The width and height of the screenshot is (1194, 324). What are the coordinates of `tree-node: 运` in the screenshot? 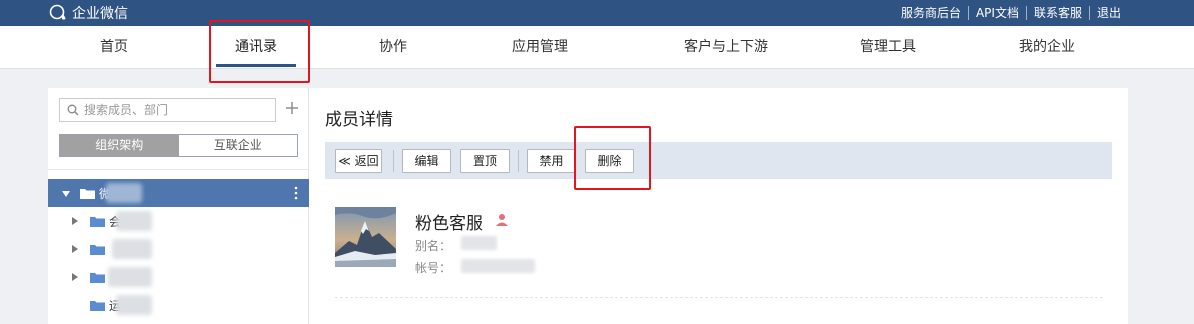 It's located at (178, 305).